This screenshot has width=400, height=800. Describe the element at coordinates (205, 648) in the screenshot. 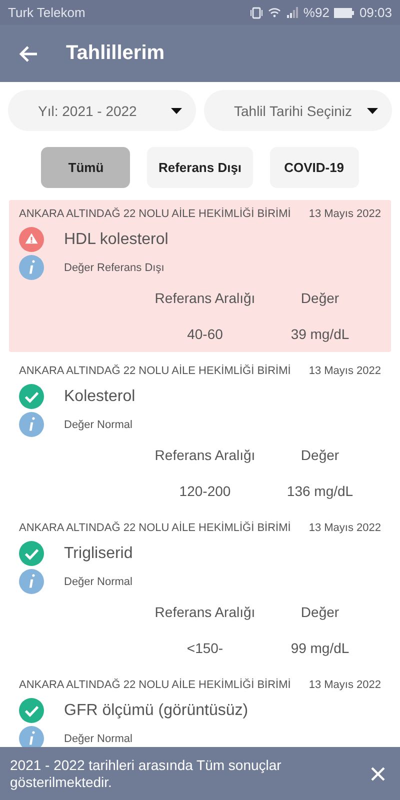

I see `reference-range: <150-` at that location.